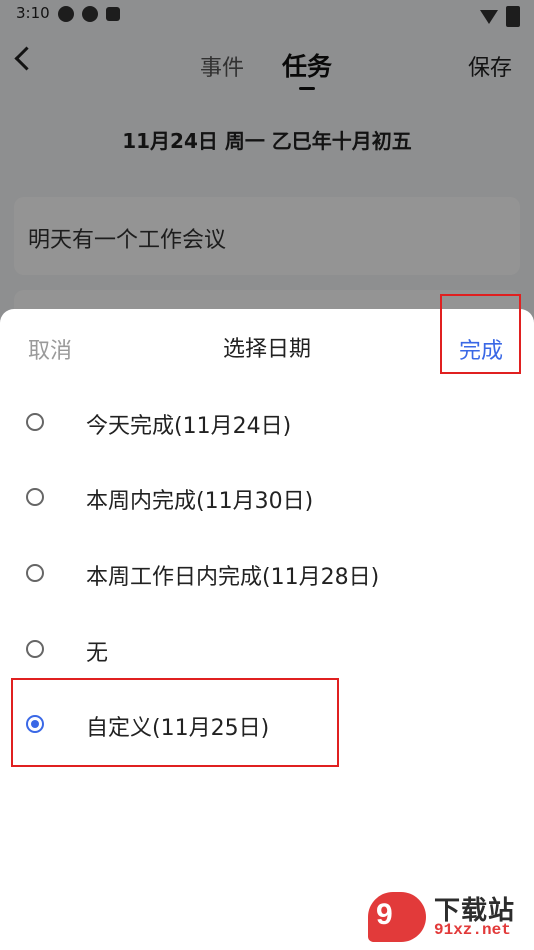 The image size is (534, 950). Describe the element at coordinates (189, 426) in the screenshot. I see `option-label: 今天完成(11月24日)` at that location.